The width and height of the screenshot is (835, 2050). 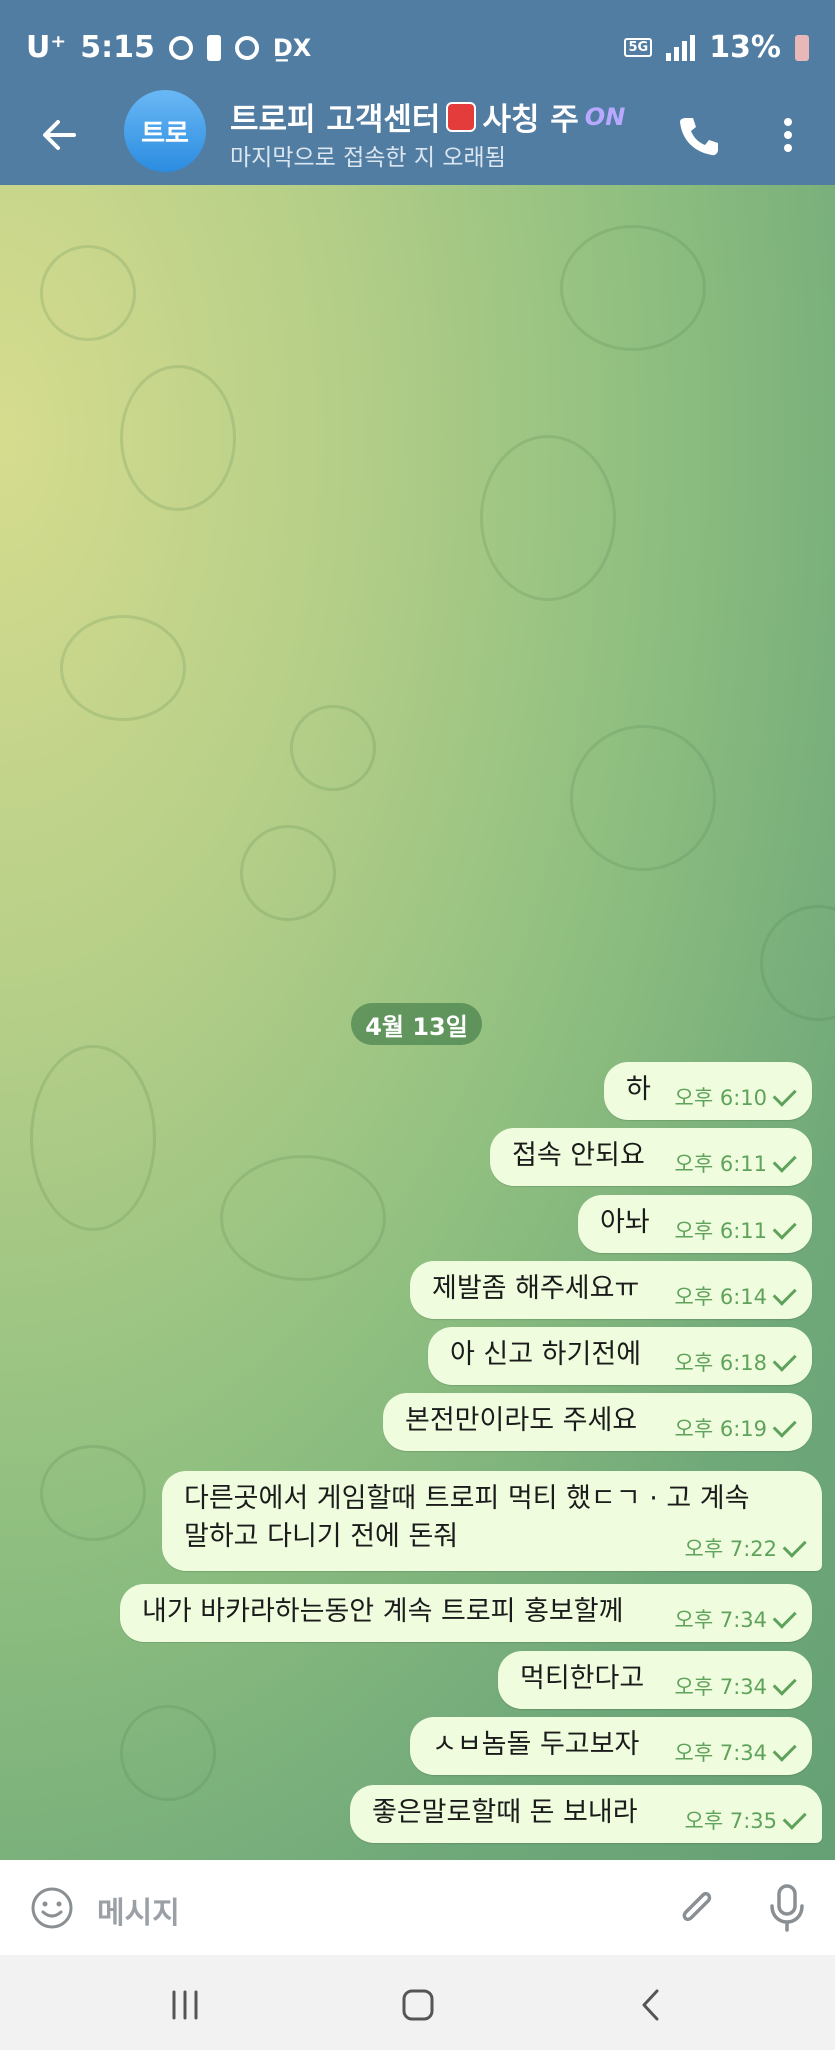 I want to click on battery-alert-icon, so click(x=213, y=47).